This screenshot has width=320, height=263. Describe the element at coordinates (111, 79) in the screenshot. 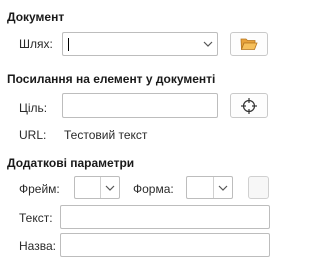

I see `target-section-title: Посилання на елемент у документі` at that location.